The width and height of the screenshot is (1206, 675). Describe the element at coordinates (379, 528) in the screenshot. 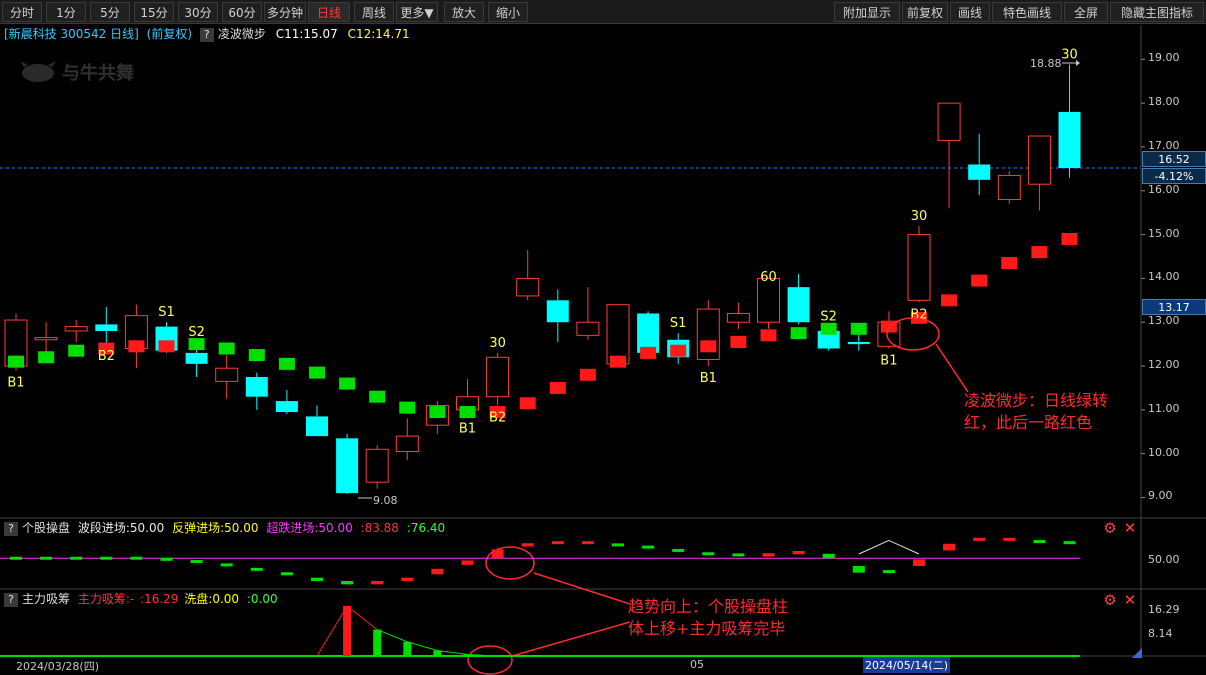

I see `panel1-item: :83.88` at that location.